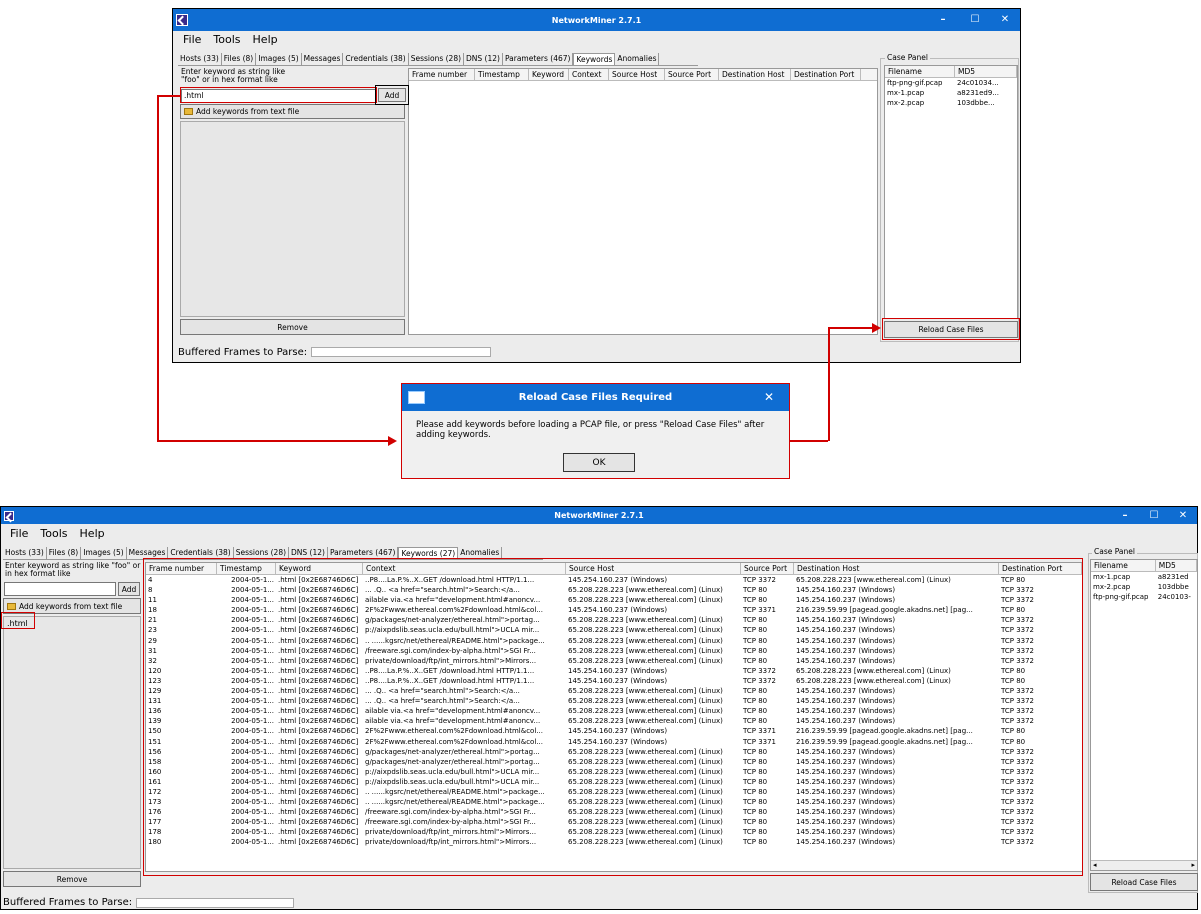 The image size is (1201, 914). I want to click on menu-file-bottom: File, so click(19, 533).